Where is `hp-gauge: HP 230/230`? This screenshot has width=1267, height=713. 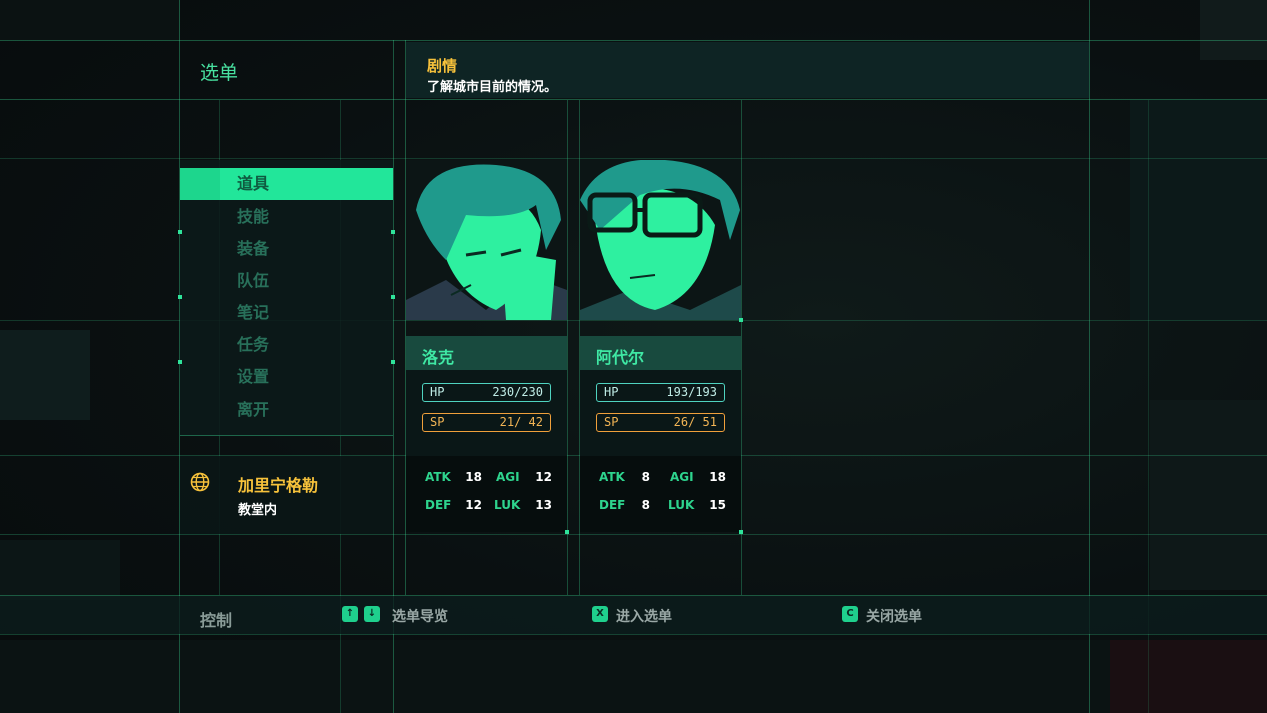 hp-gauge: HP 230/230 is located at coordinates (486, 392).